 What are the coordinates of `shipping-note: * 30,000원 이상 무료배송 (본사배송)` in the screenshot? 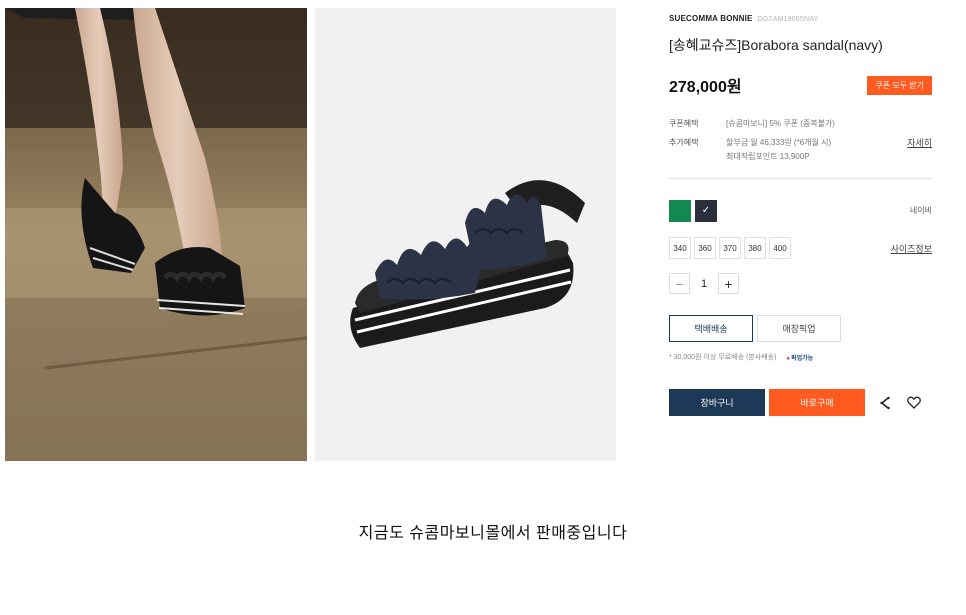 It's located at (723, 357).